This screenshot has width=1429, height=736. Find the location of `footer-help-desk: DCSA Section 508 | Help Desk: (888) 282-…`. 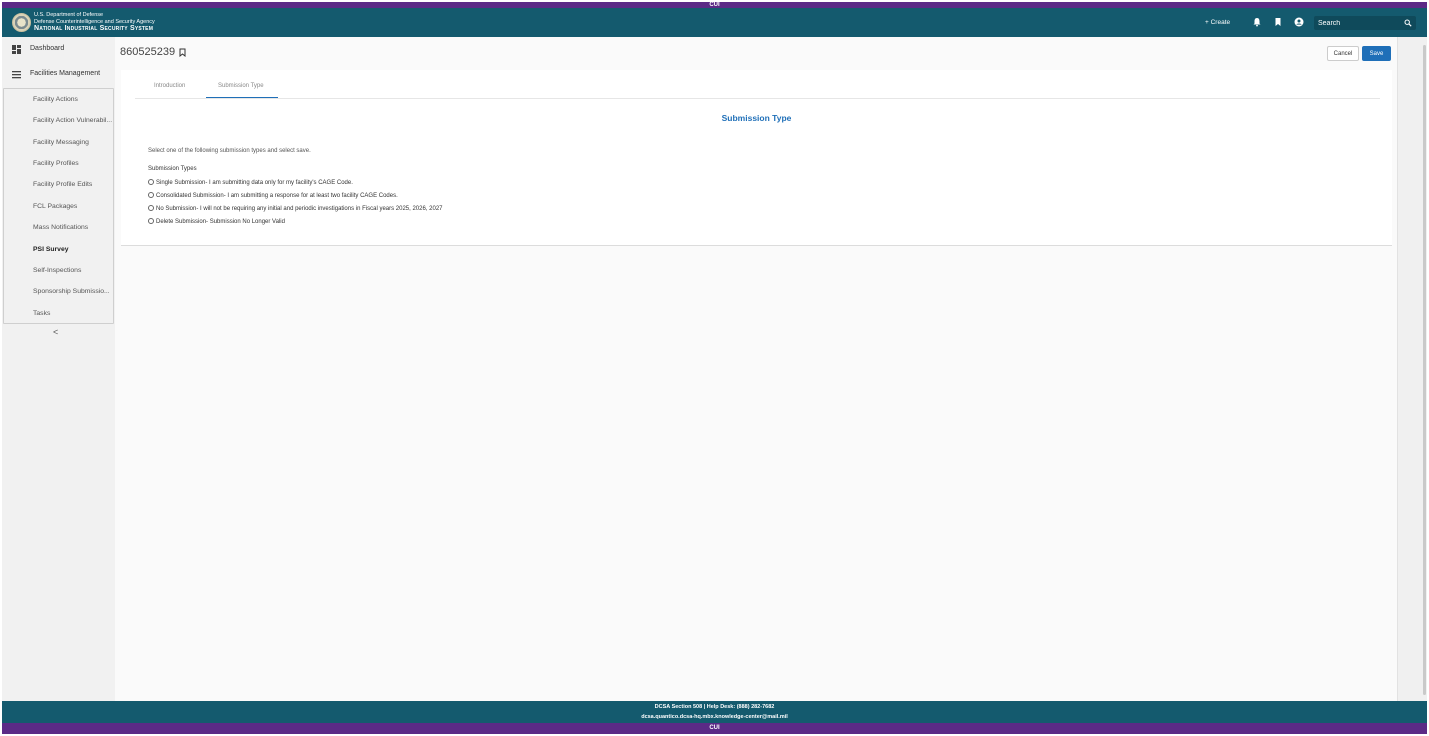

footer-help-desk: DCSA Section 508 | Help Desk: (888) 282-… is located at coordinates (714, 707).